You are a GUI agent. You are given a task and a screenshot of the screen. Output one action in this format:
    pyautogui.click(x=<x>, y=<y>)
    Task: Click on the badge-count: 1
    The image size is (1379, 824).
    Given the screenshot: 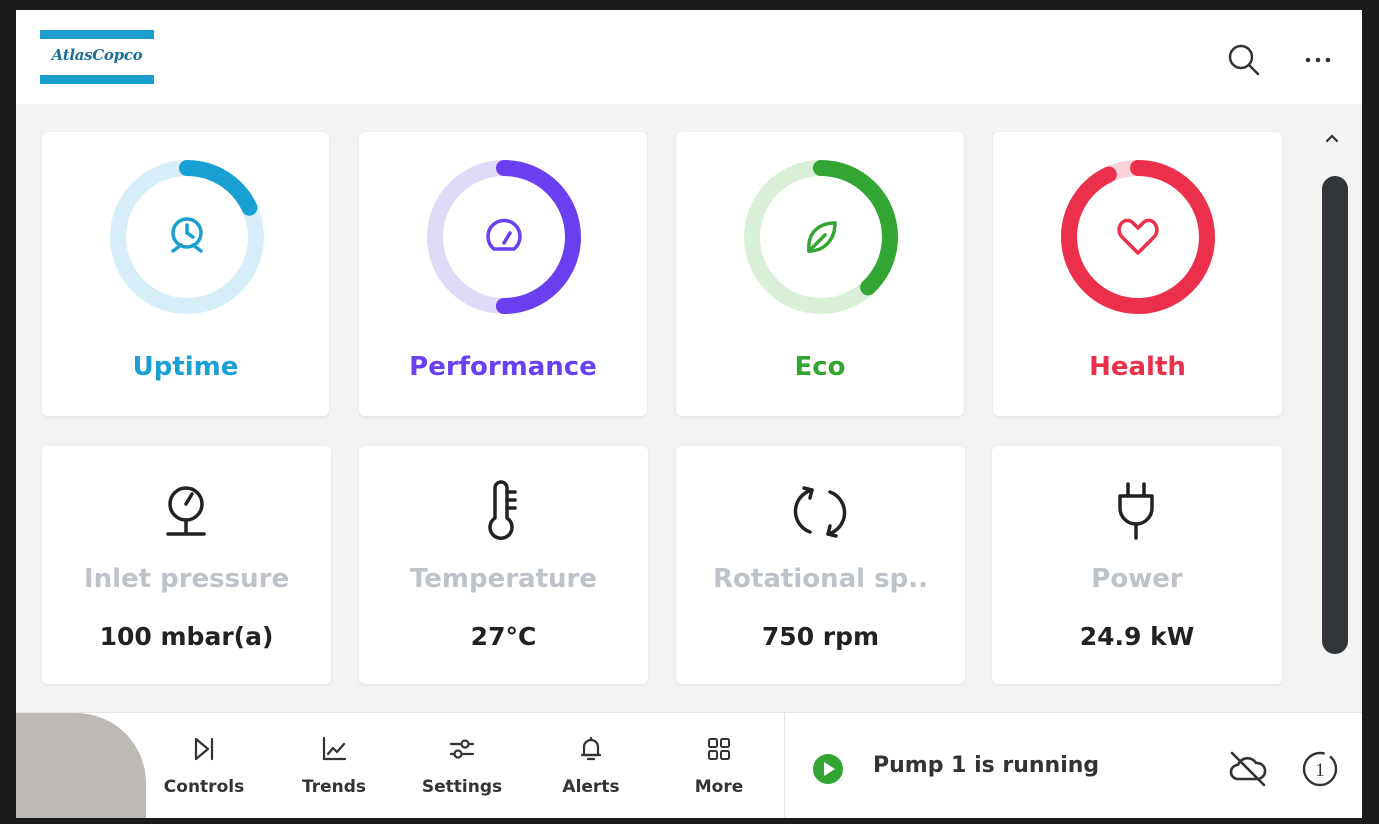 What is the action you would take?
    pyautogui.click(x=1320, y=770)
    